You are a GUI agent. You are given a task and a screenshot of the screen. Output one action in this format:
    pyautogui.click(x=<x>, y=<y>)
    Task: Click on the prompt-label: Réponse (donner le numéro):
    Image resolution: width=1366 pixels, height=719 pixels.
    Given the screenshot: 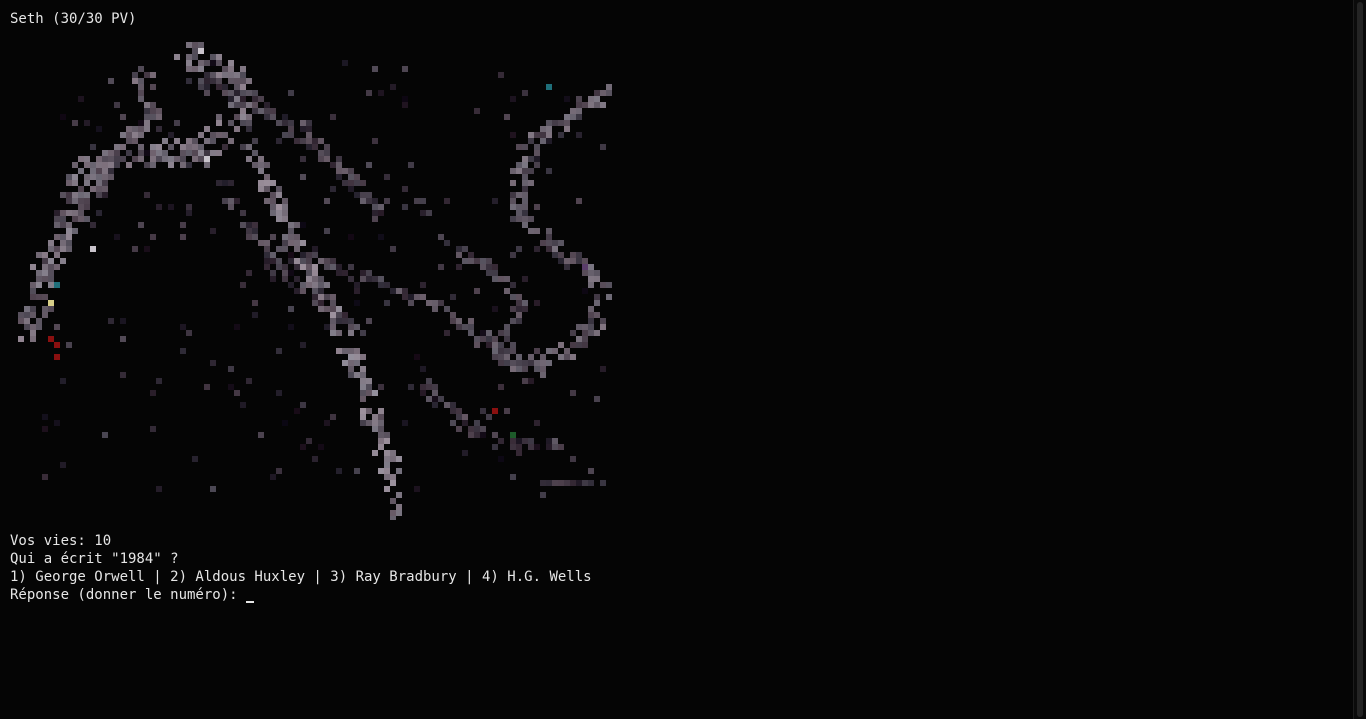 What is the action you would take?
    pyautogui.click(x=128, y=595)
    